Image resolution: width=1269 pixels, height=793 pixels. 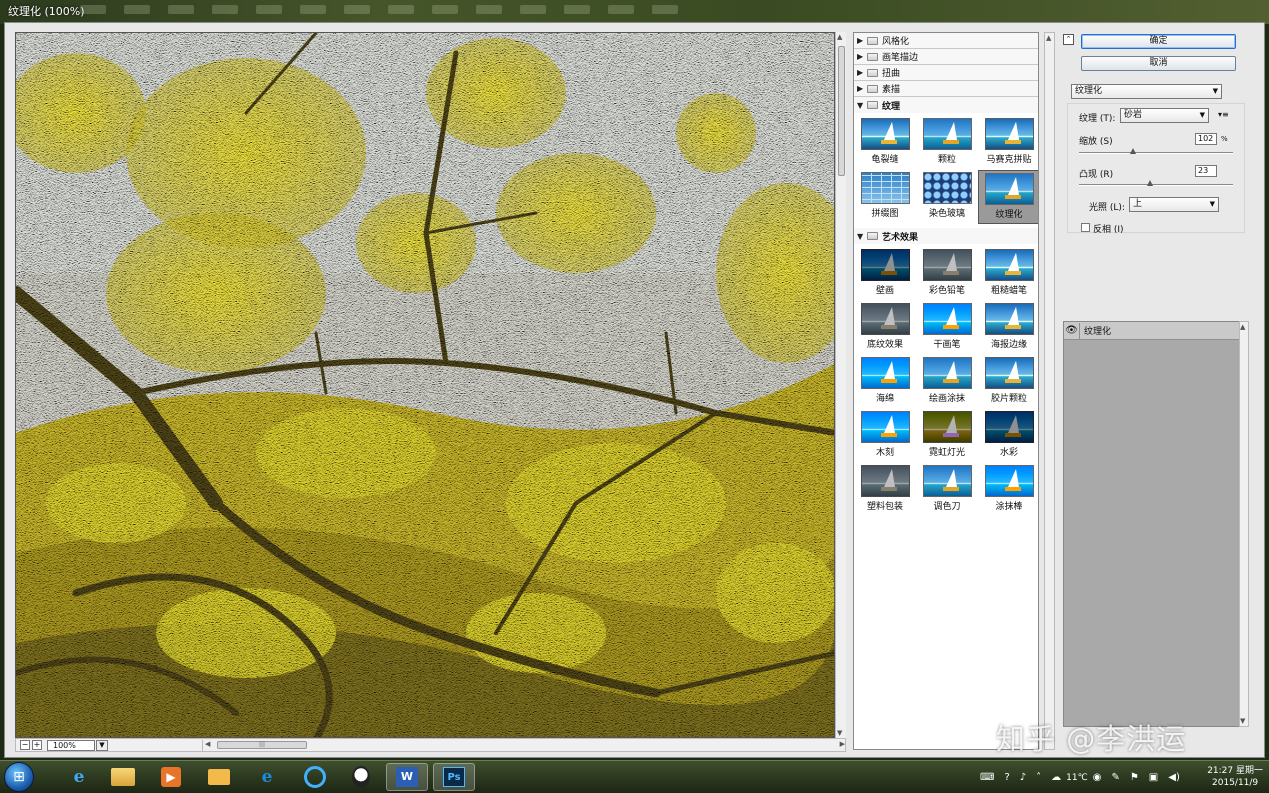 I want to click on preview-hscroll-thumb: |||, so click(x=262, y=745).